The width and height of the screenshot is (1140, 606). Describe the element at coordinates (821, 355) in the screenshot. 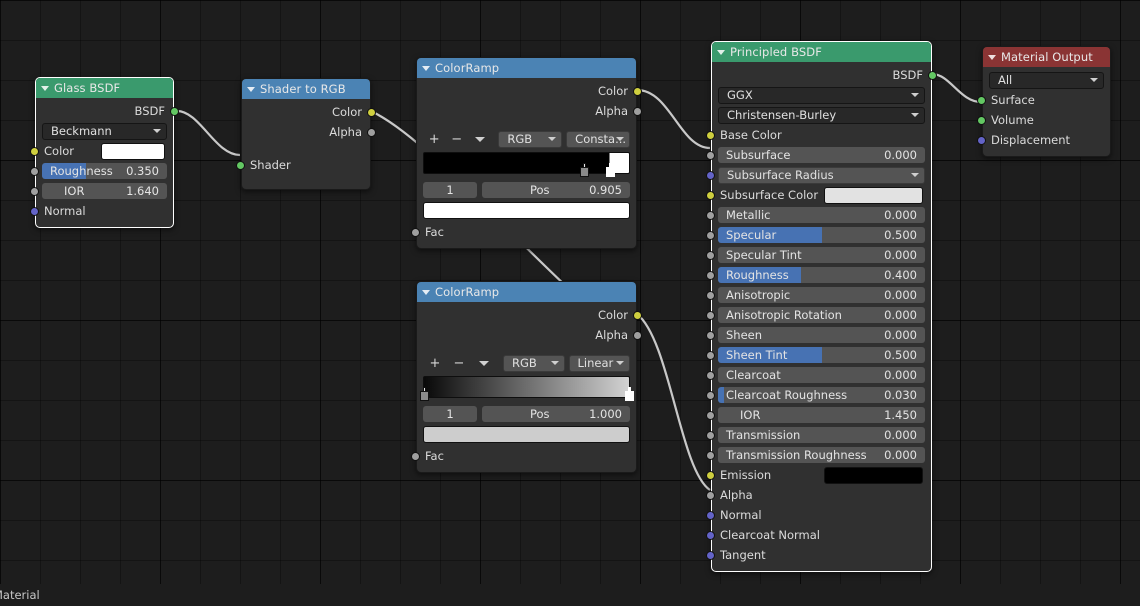

I see `sheen-tint-slider: Sheen Tint 0.500` at that location.